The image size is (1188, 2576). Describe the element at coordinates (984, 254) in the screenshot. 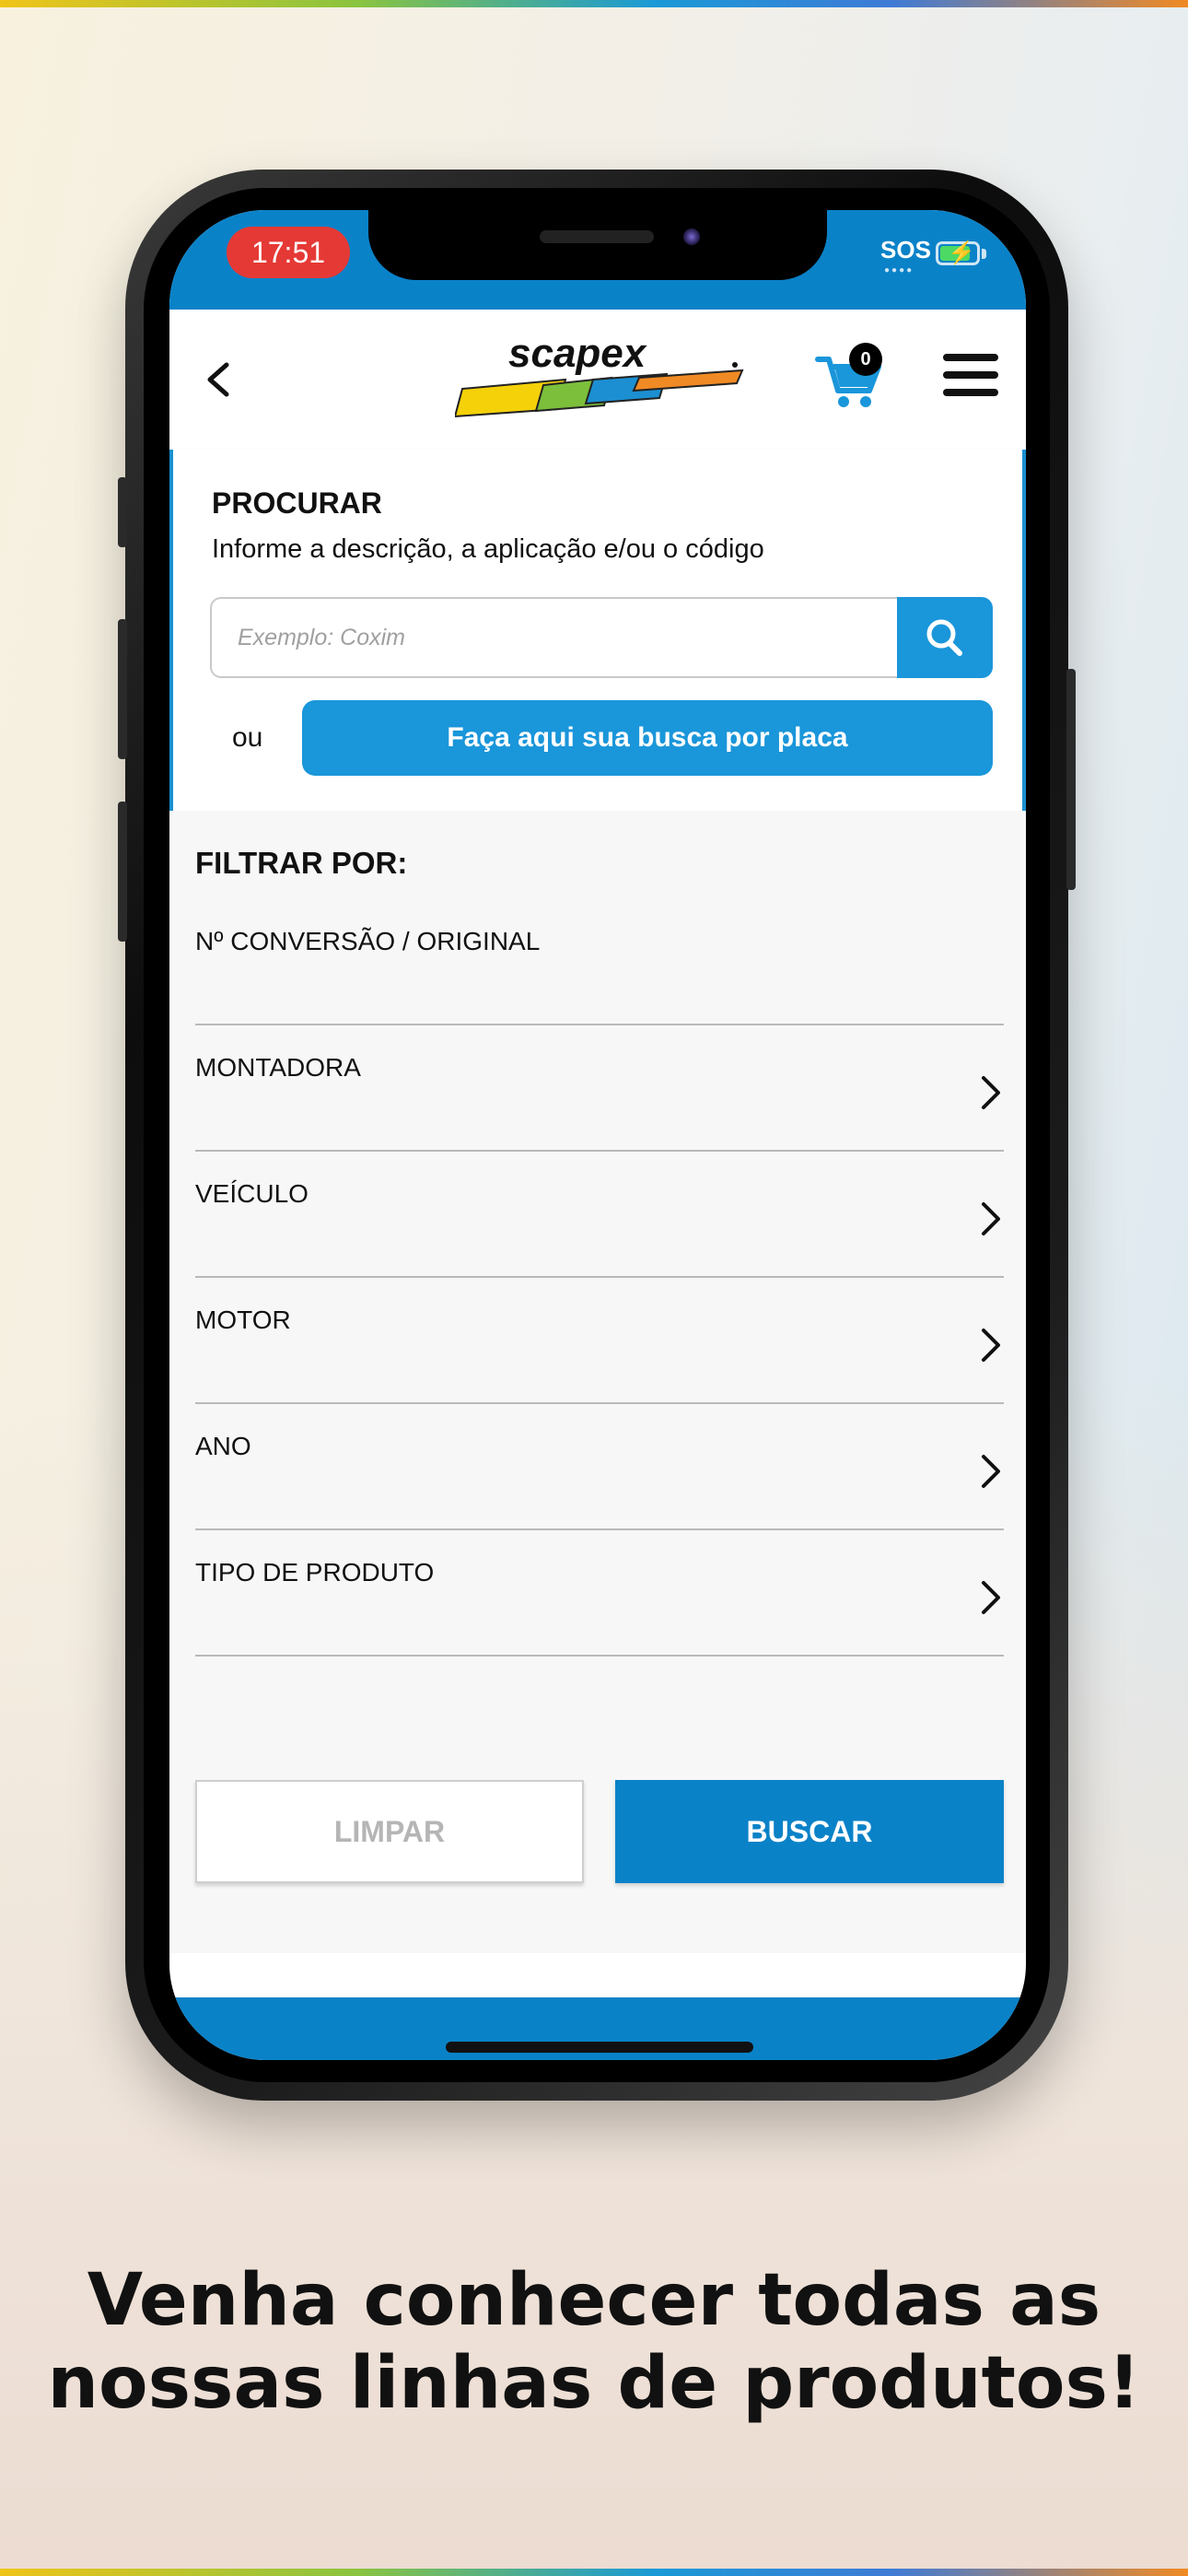

I see `battery-cap` at that location.